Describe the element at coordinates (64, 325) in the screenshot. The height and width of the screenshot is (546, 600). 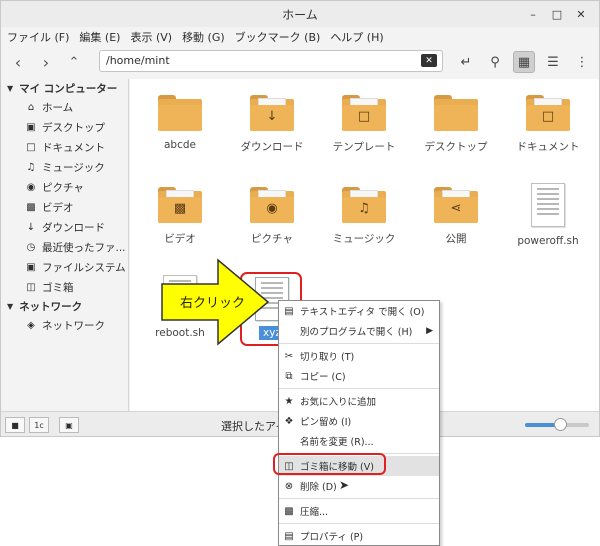
I see `sidebar-item-network: ◈ ネットワーク` at that location.